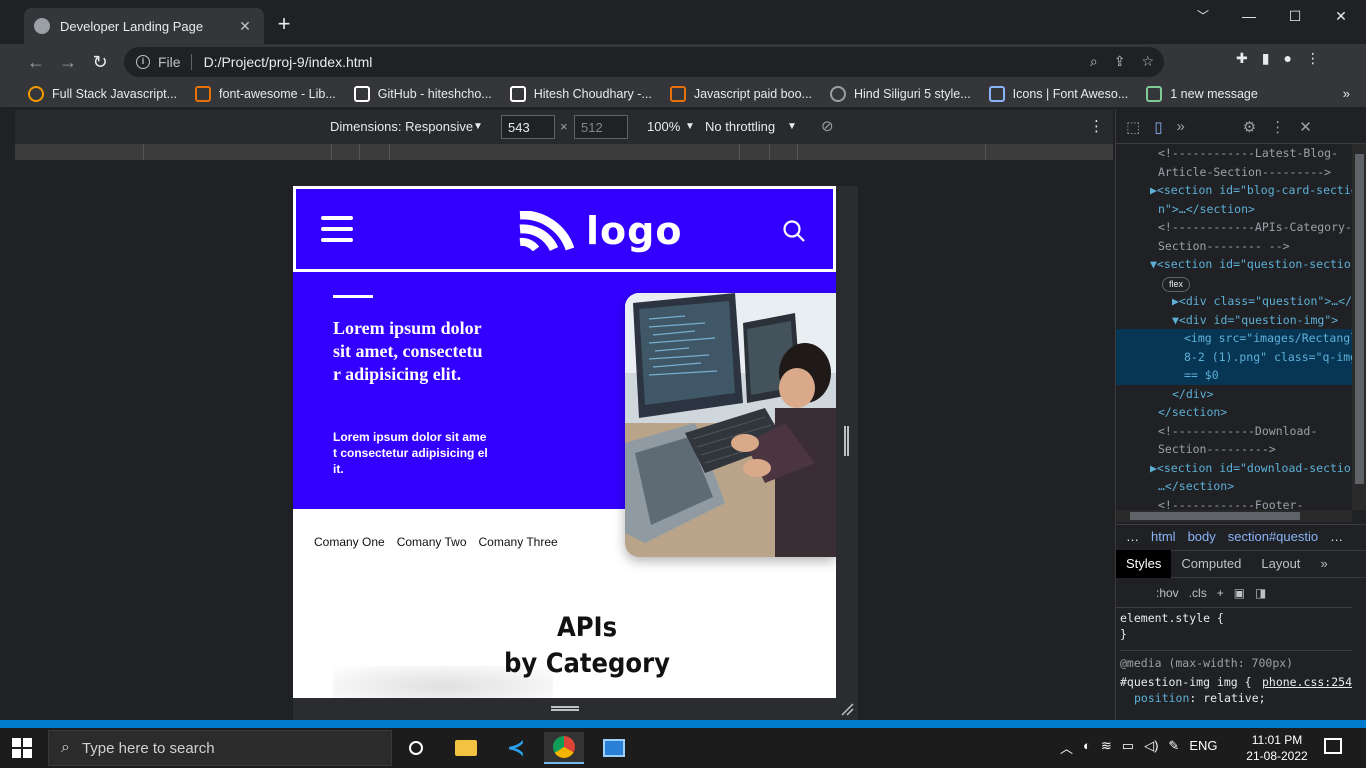 This screenshot has width=1366, height=768. I want to click on resize-corner-icon, so click(847, 709).